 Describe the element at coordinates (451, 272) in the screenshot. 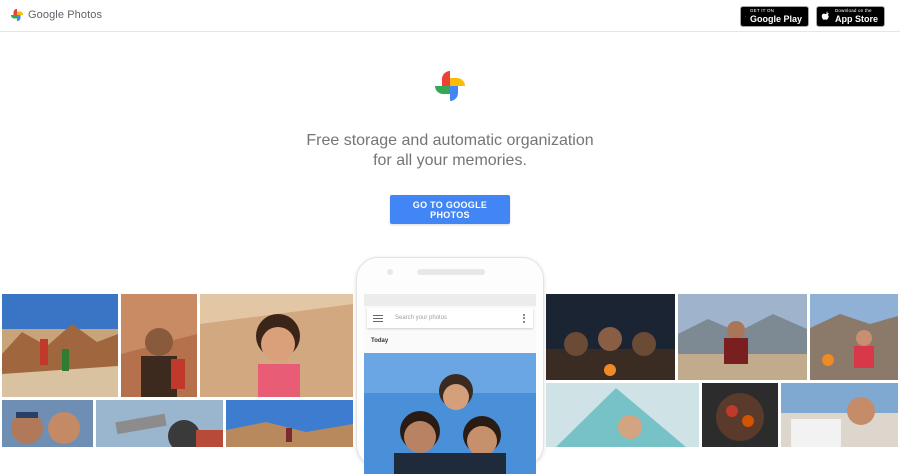

I see `phone-speaker` at that location.